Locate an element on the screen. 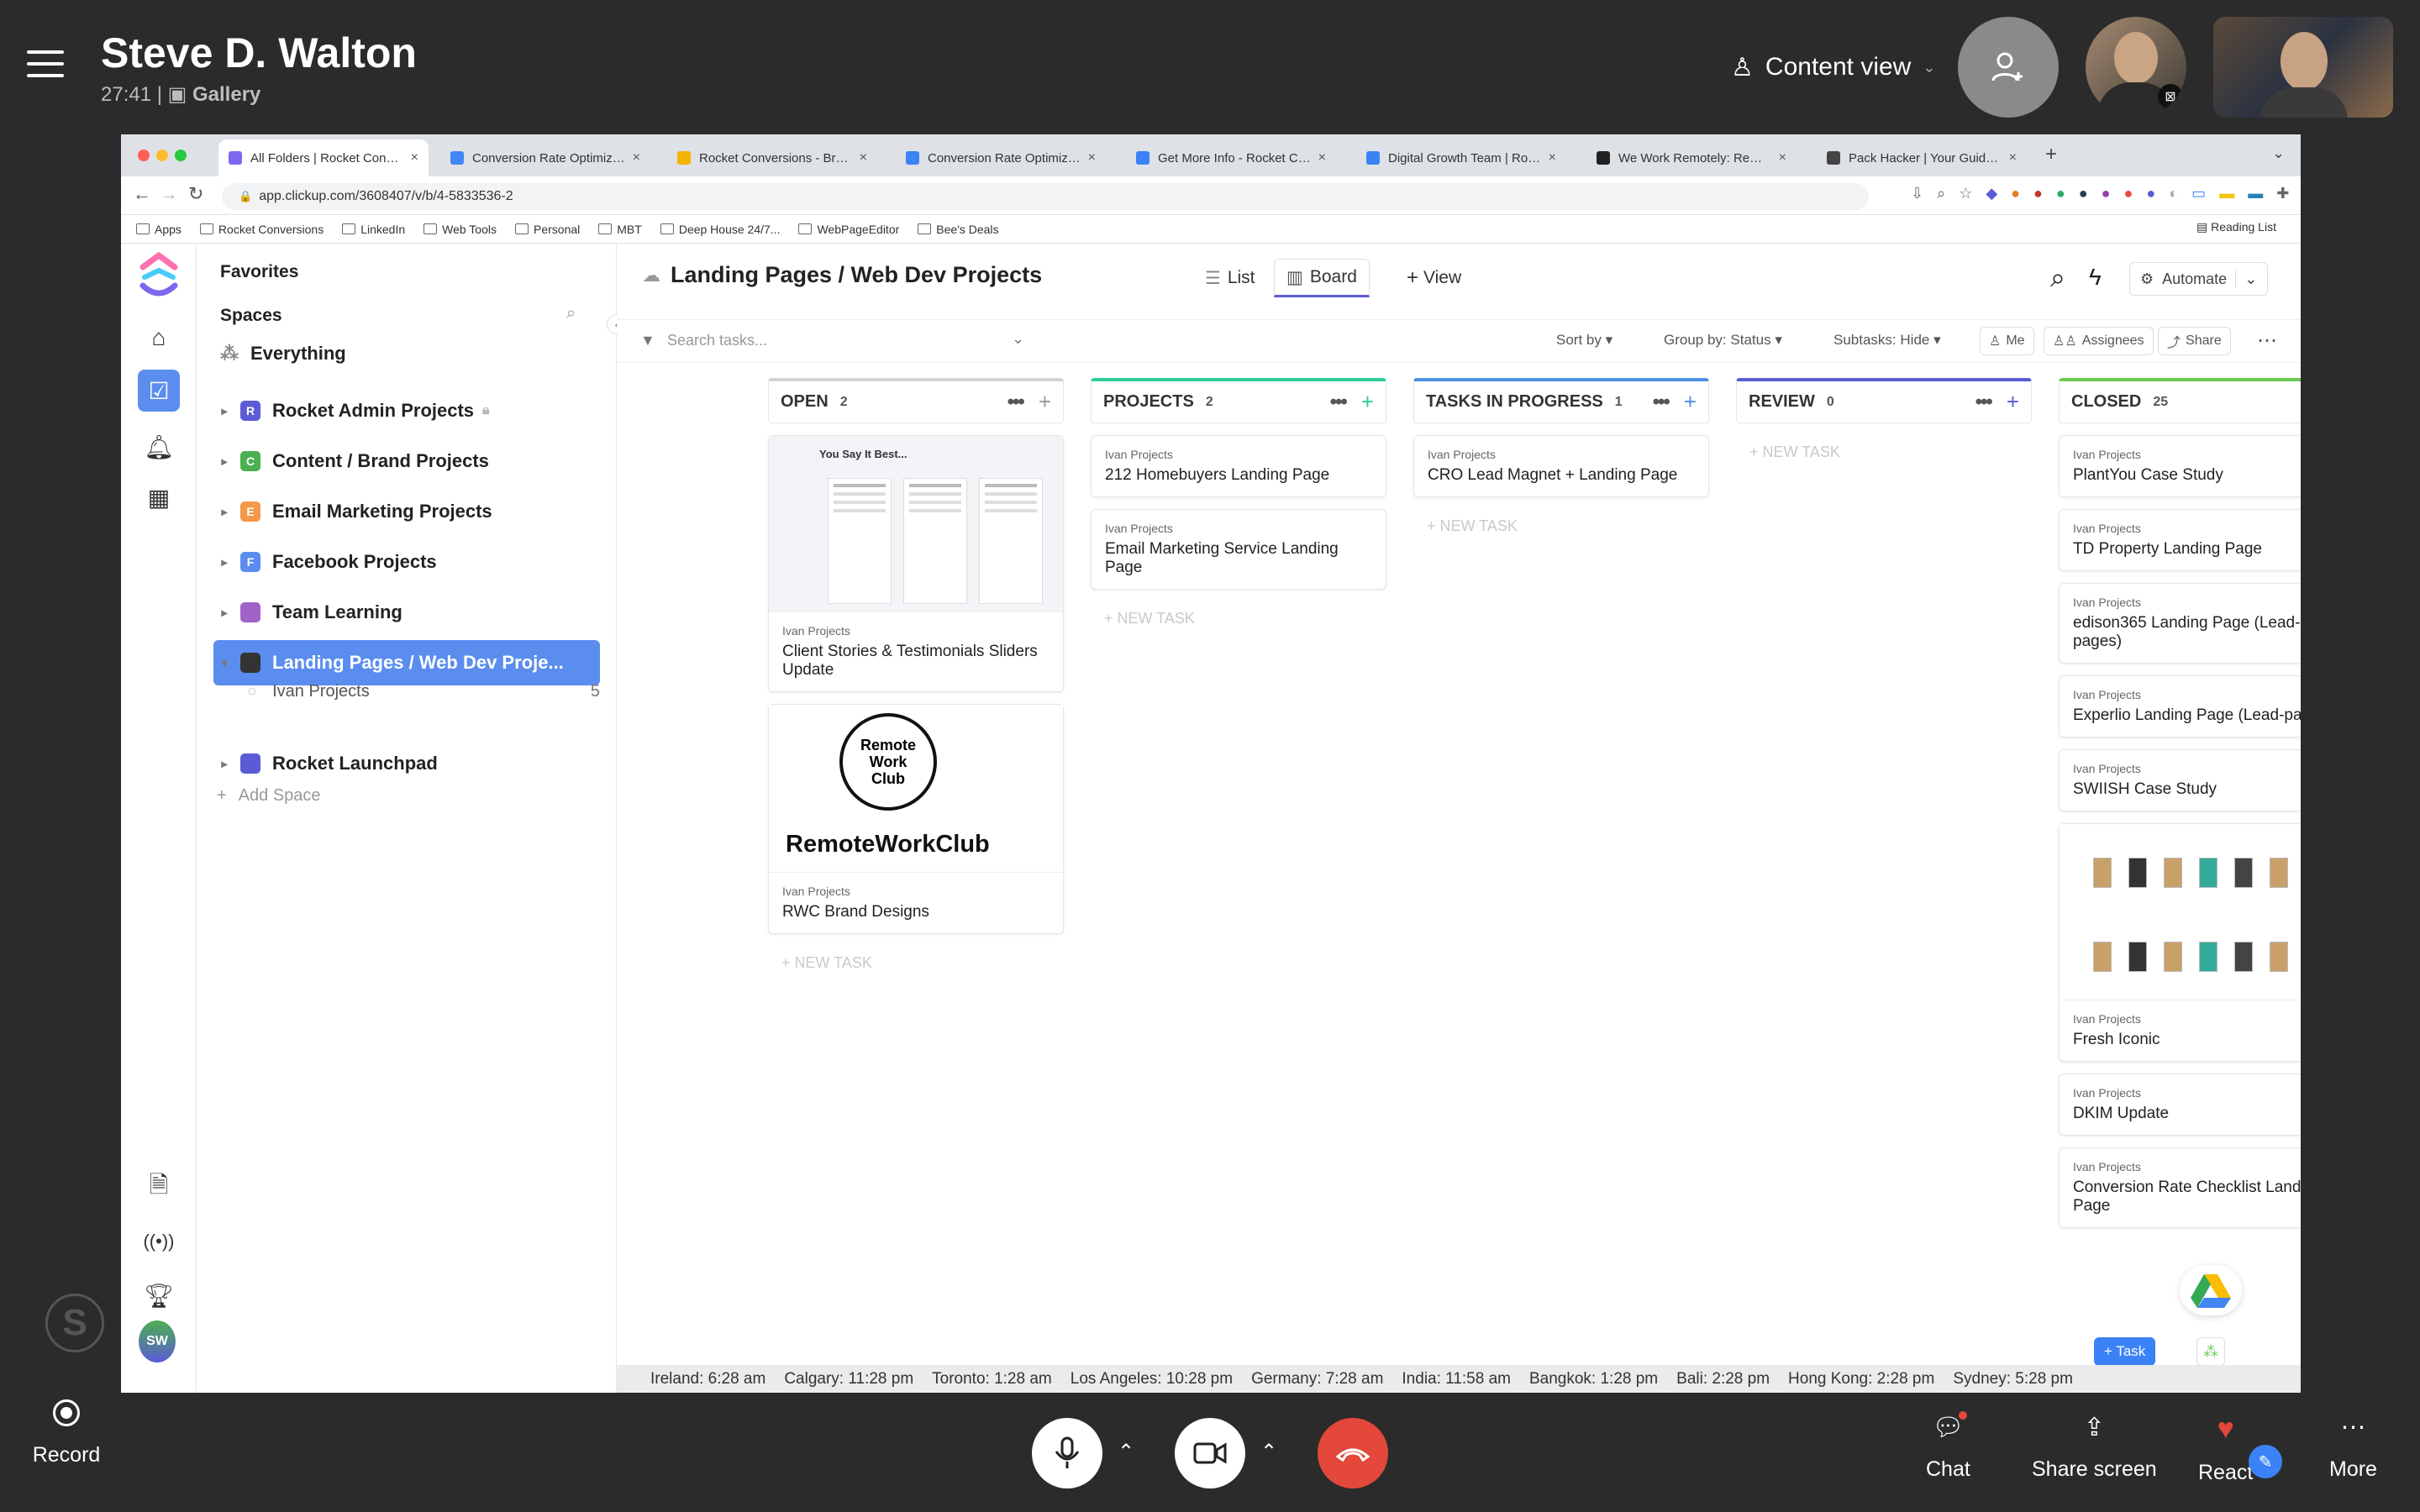 The width and height of the screenshot is (2420, 1512). expand-arrow-icon: ▾ is located at coordinates (224, 663).